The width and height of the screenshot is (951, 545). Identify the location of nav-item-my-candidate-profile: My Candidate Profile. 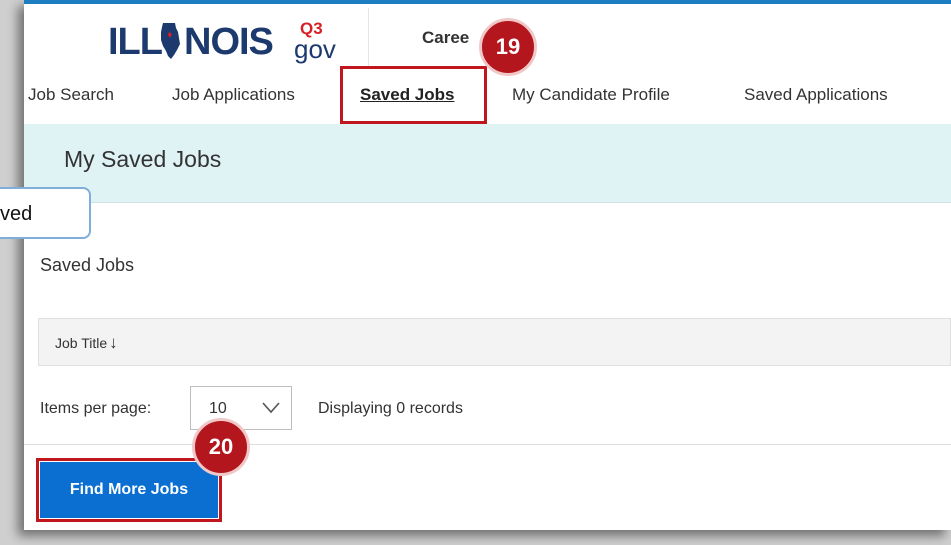
(591, 95).